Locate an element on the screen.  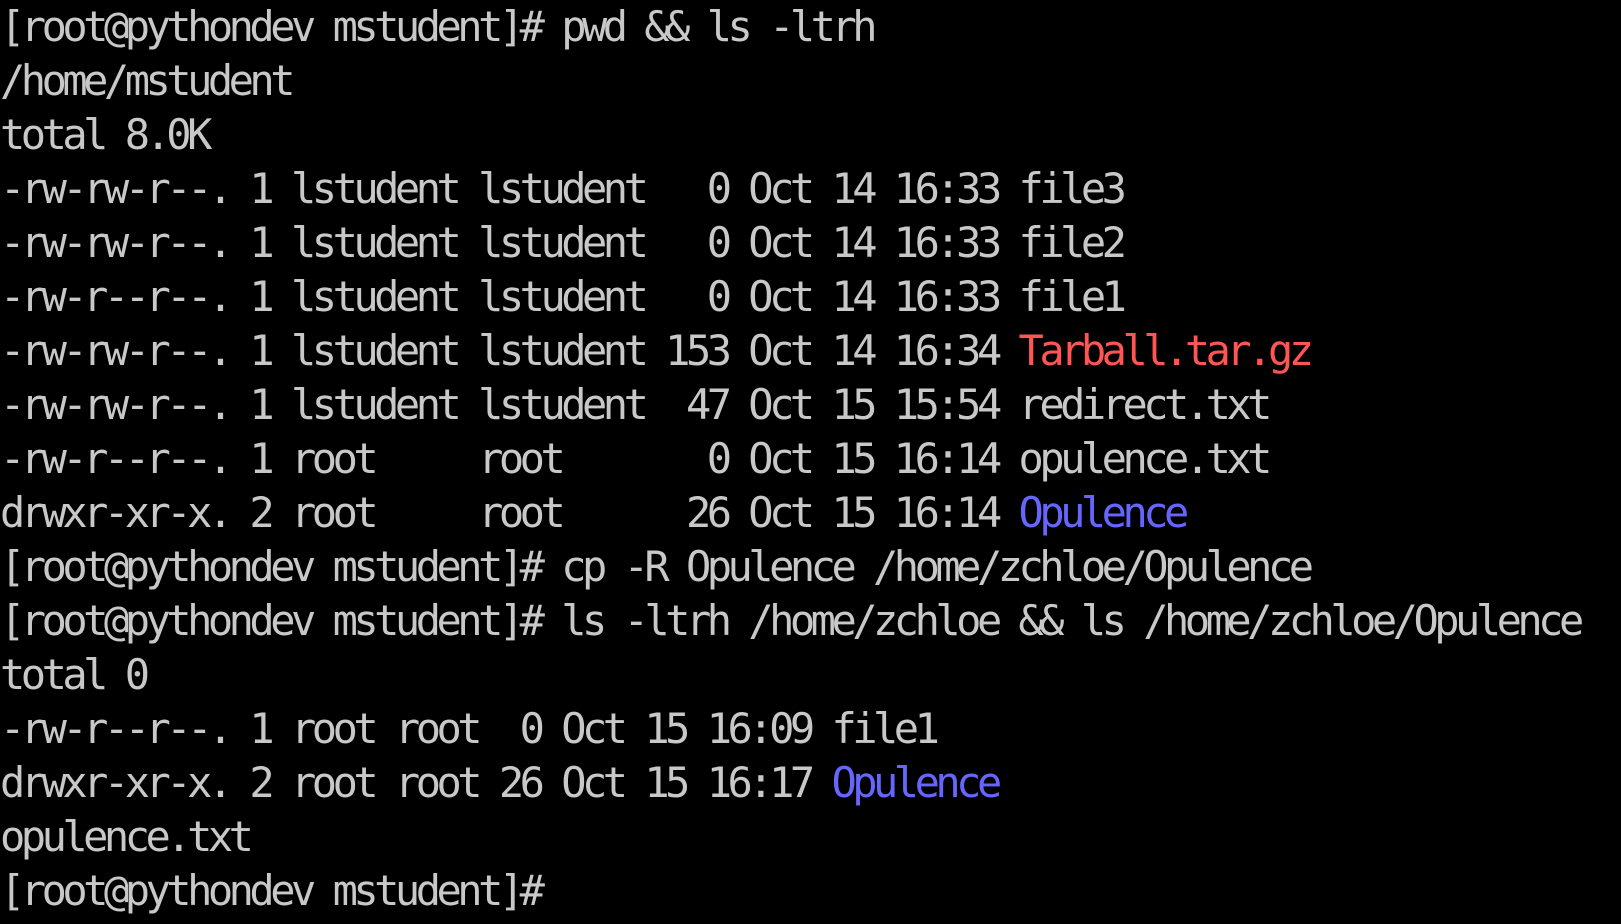
listing-attributes: drwxr-xr-x. 2 root root 26 Oct 15 16:14 is located at coordinates (509, 512).